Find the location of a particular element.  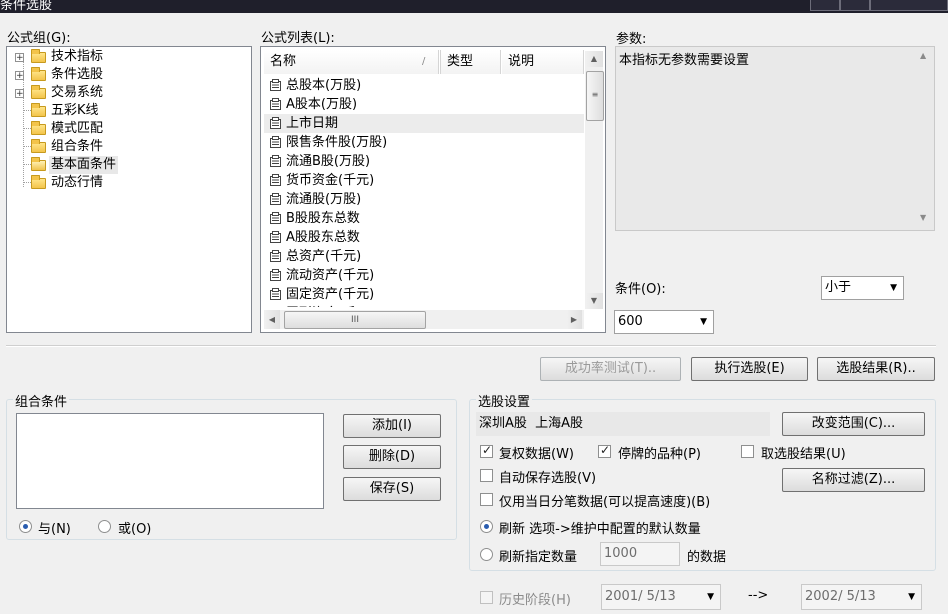

add-button: 添加(I) is located at coordinates (392, 426).